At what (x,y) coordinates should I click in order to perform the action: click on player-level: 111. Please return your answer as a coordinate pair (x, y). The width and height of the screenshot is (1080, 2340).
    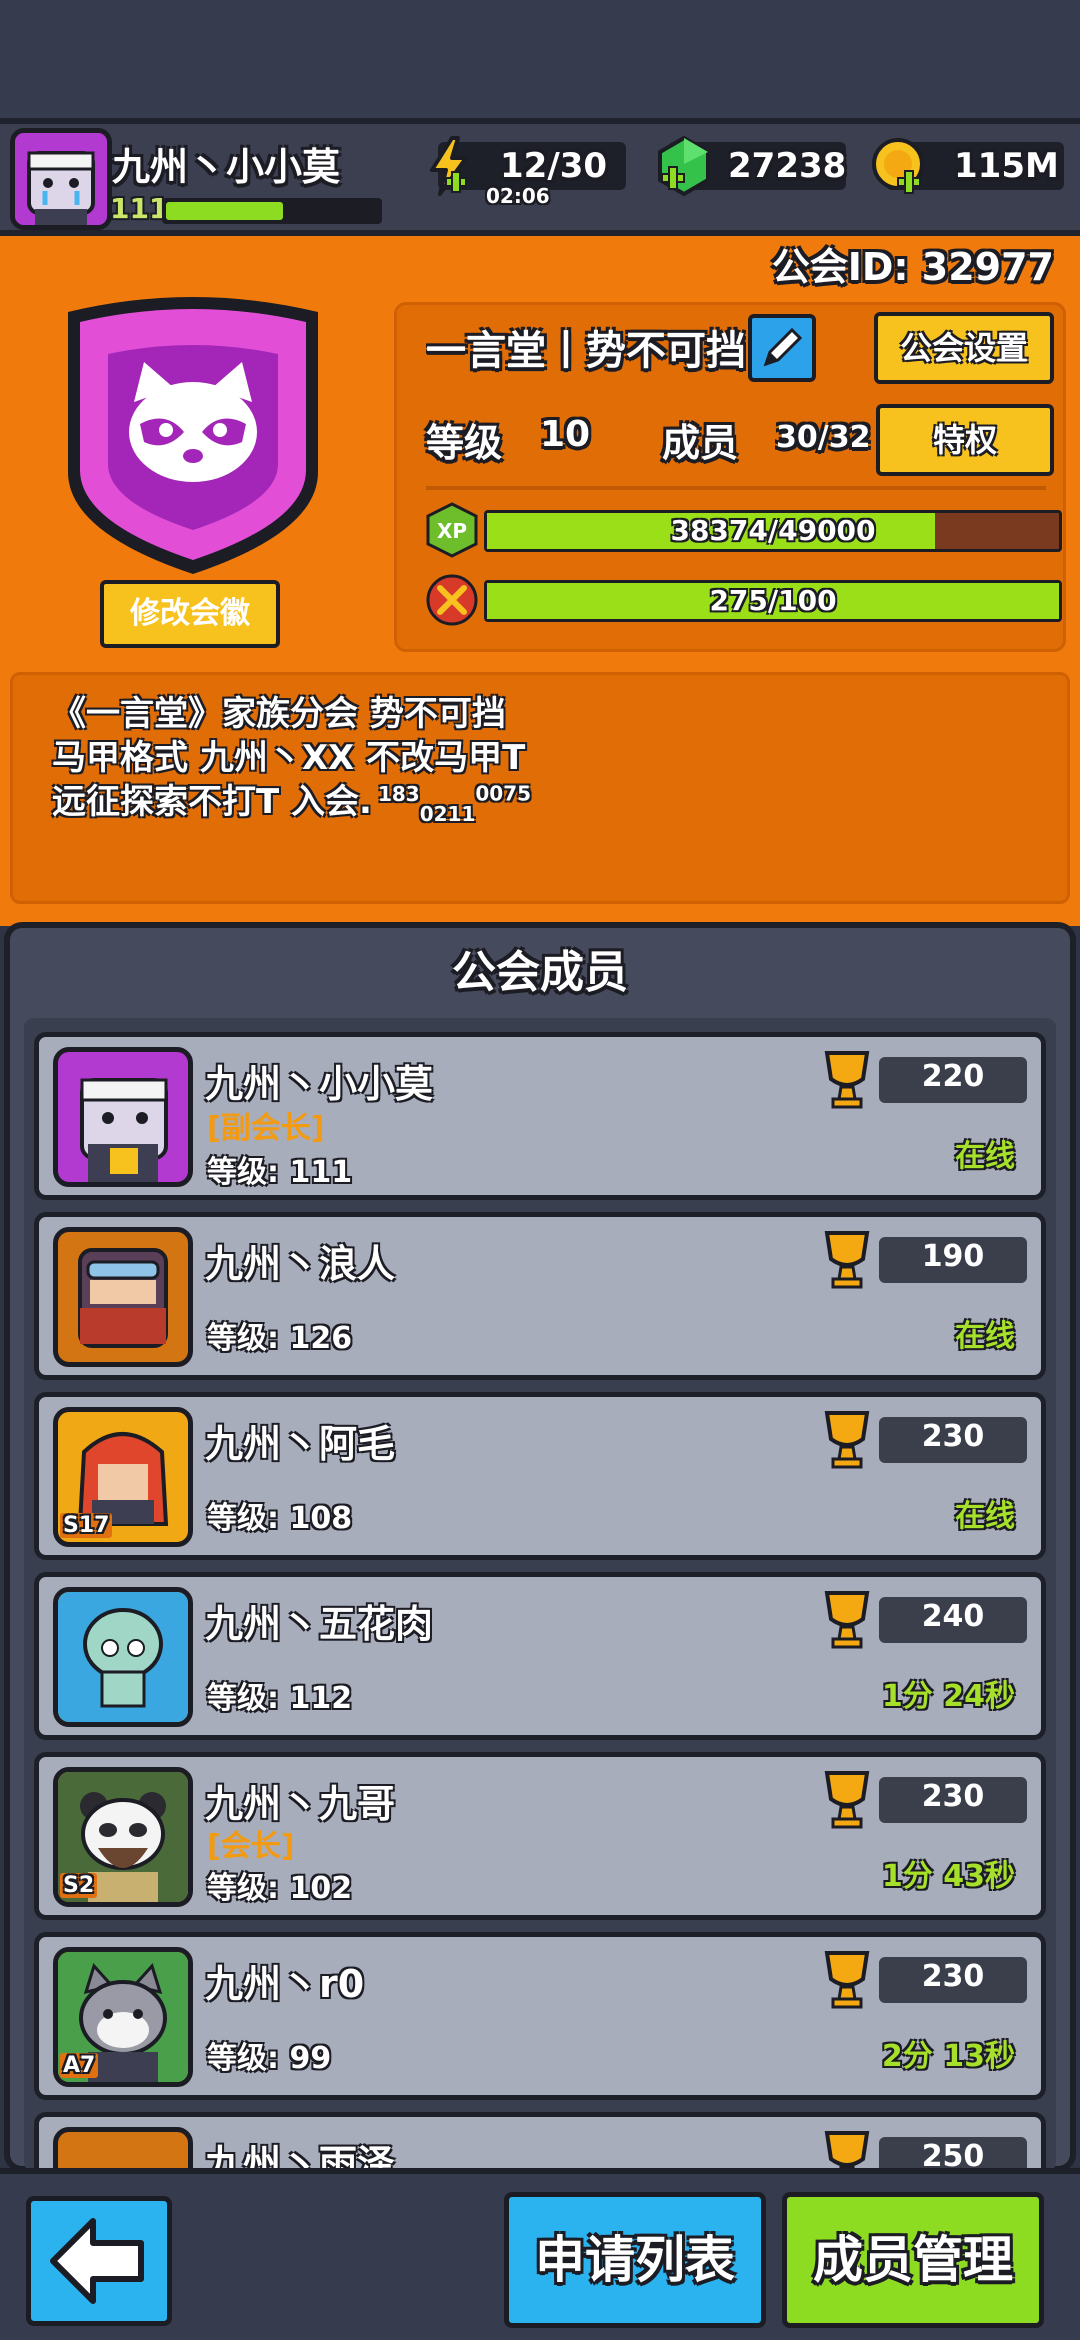
    Looking at the image, I should click on (139, 208).